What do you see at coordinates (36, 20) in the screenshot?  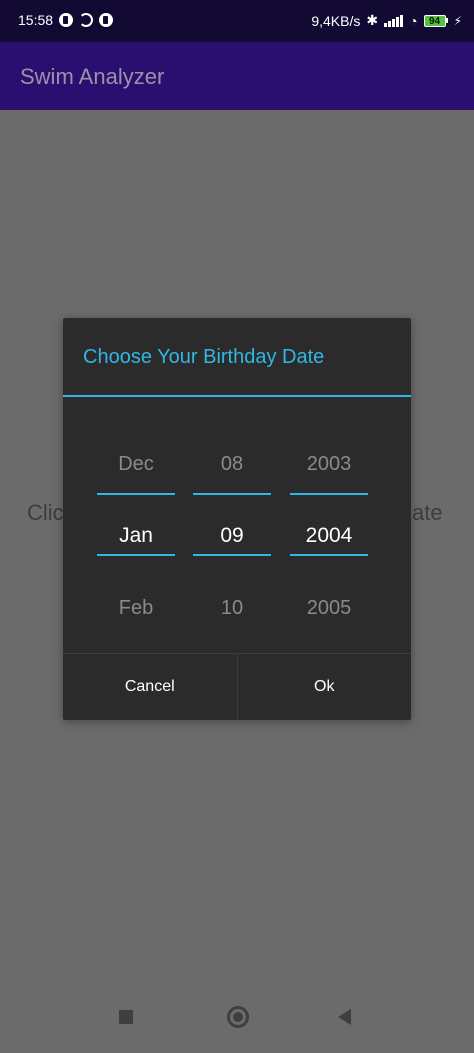 I see `status-time: 15:58` at bounding box center [36, 20].